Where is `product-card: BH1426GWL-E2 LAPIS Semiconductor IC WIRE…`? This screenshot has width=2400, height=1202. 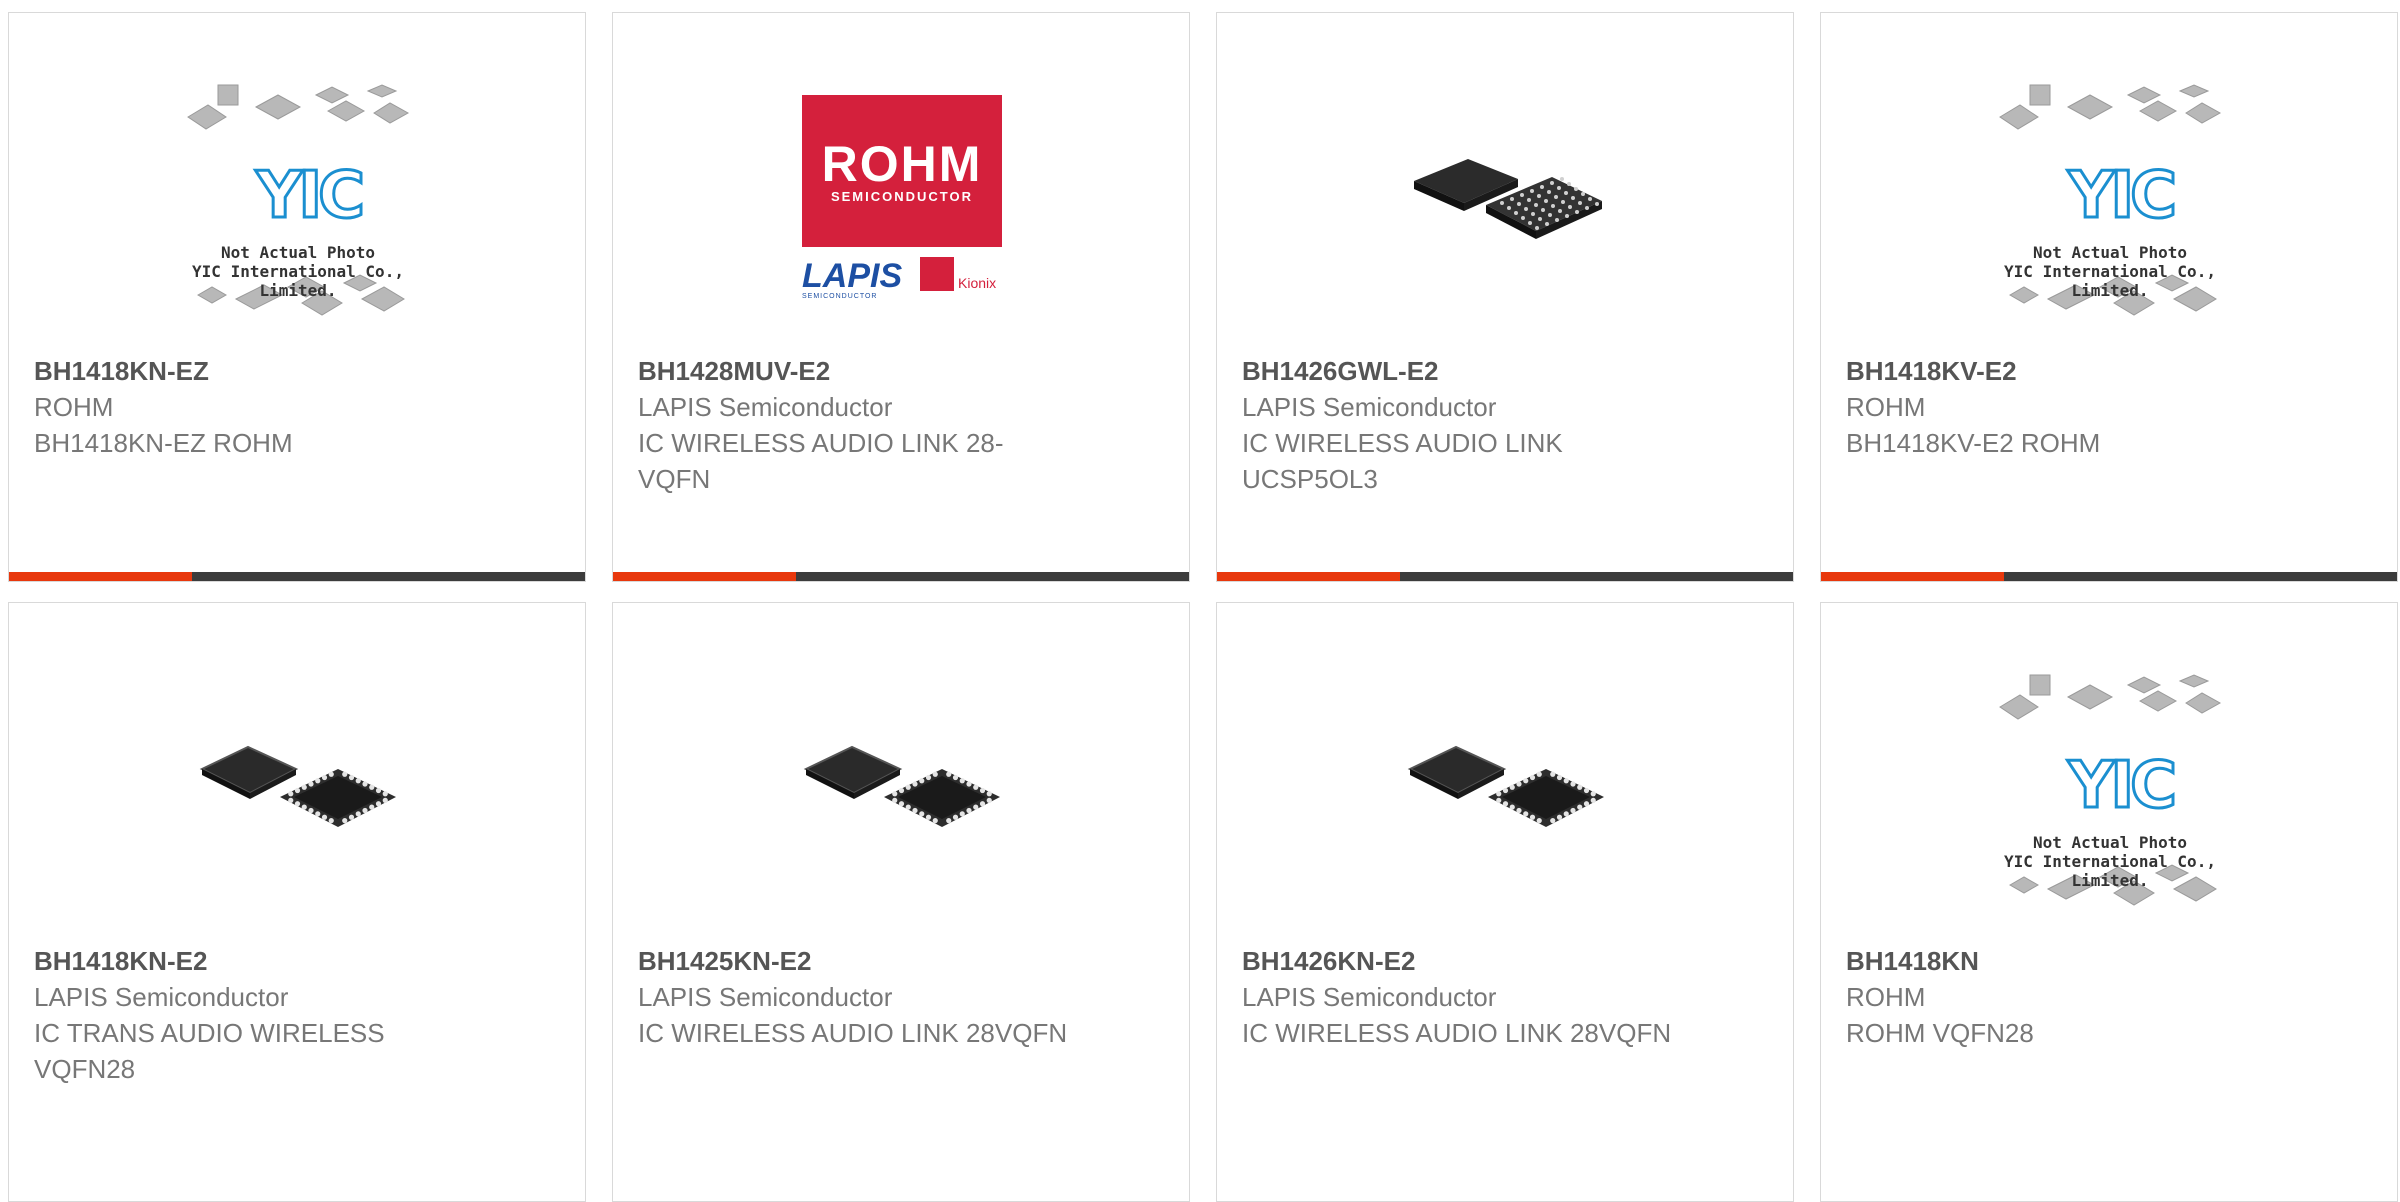 product-card: BH1426GWL-E2 LAPIS Semiconductor IC WIRE… is located at coordinates (1505, 297).